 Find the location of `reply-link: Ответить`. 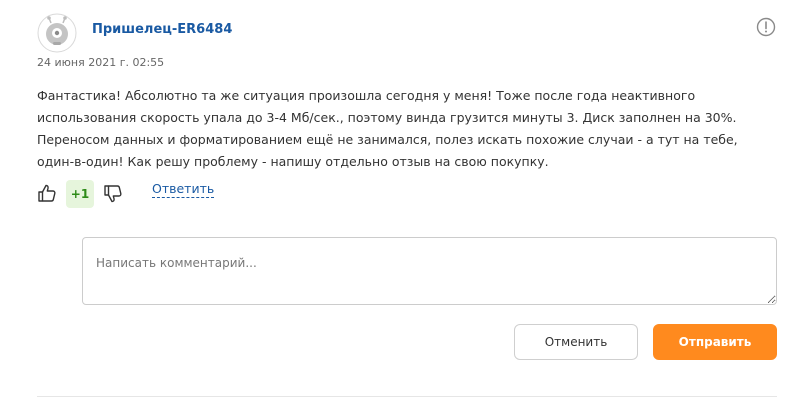

reply-link: Ответить is located at coordinates (183, 189).